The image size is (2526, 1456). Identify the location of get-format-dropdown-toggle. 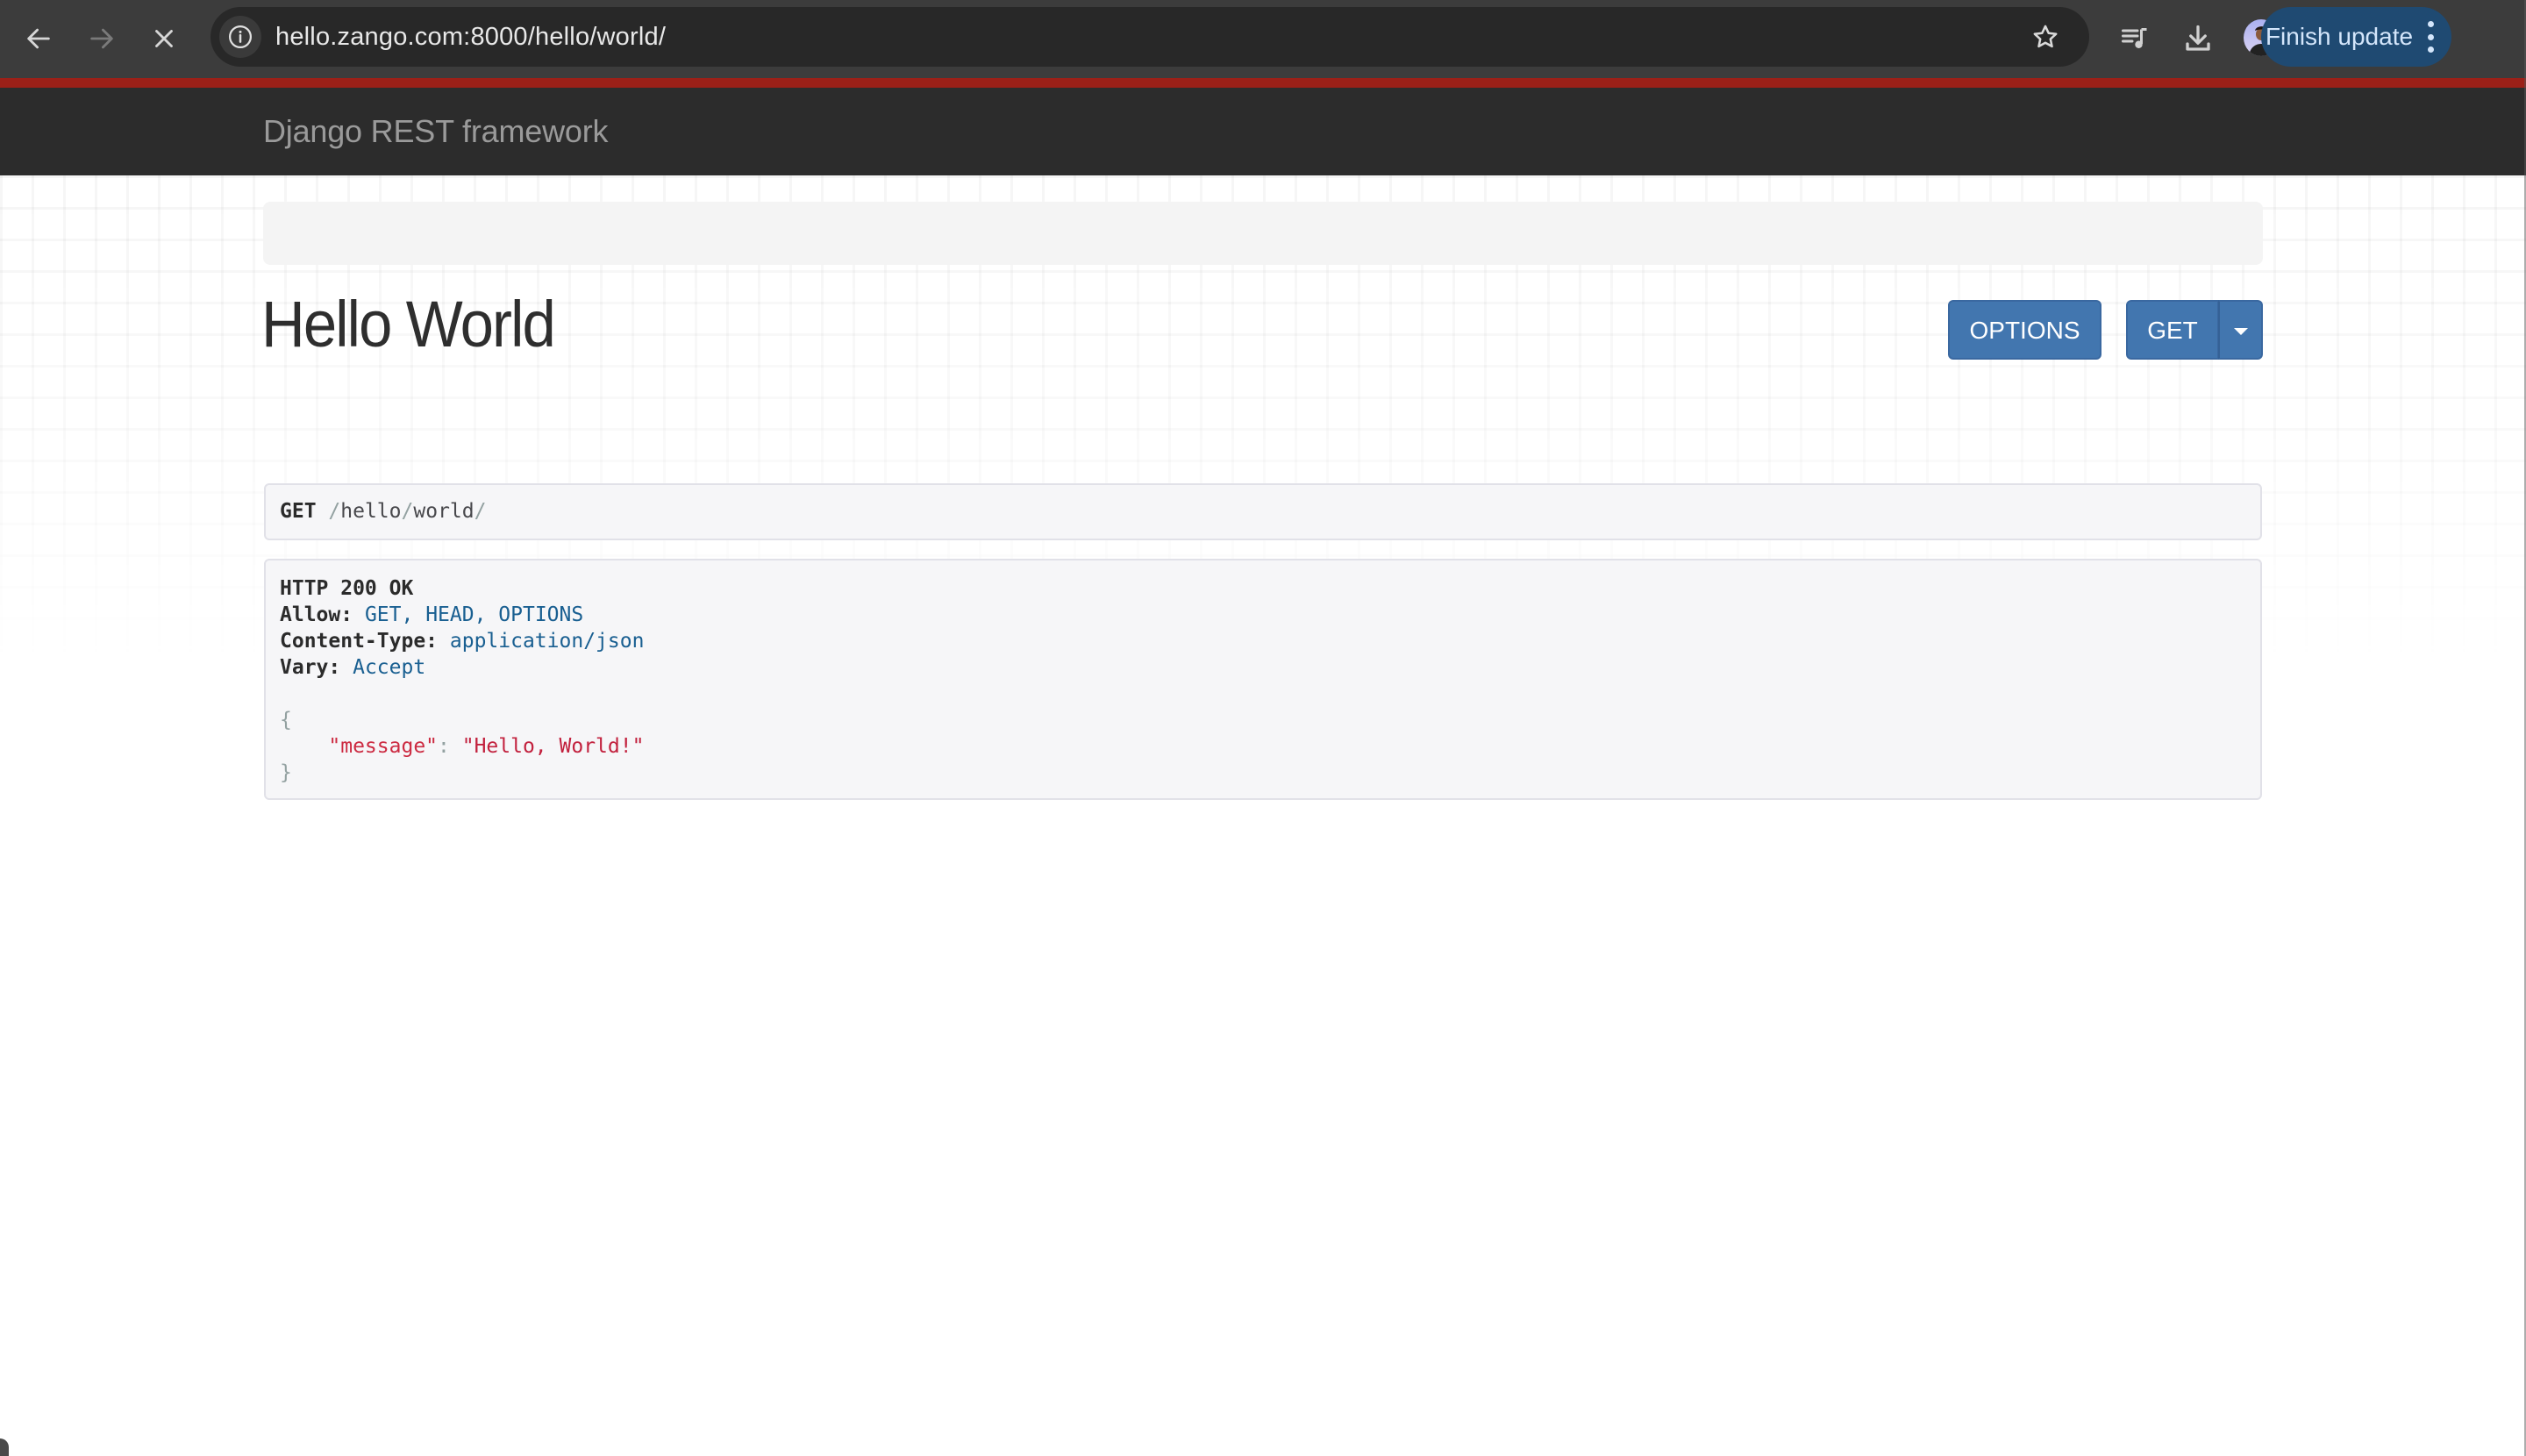
(2240, 330).